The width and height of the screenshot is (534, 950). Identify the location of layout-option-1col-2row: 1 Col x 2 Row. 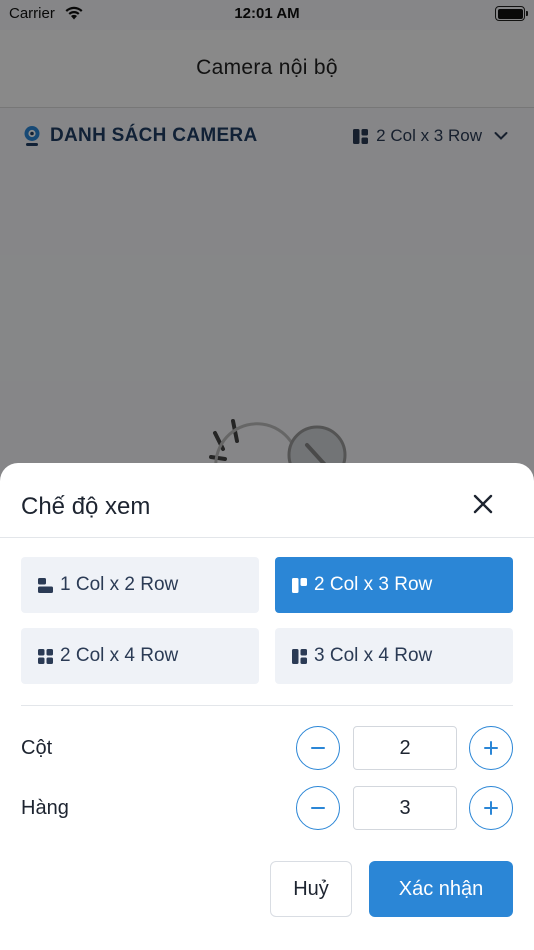
(140, 585).